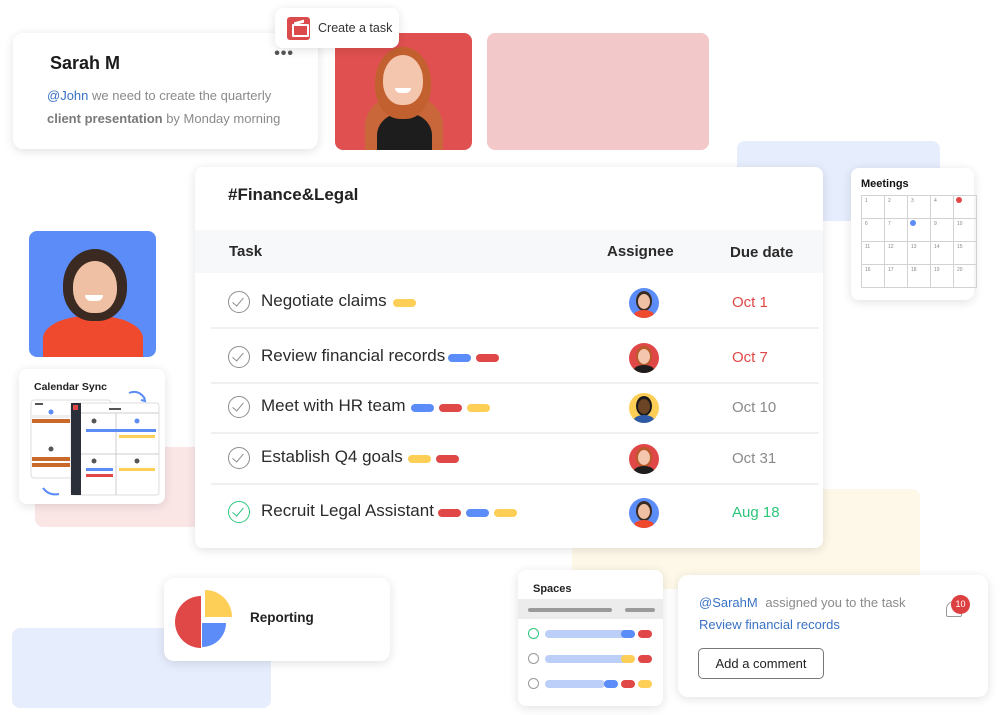 The height and width of the screenshot is (715, 1000). What do you see at coordinates (754, 407) in the screenshot?
I see `due-date: Oct 10` at bounding box center [754, 407].